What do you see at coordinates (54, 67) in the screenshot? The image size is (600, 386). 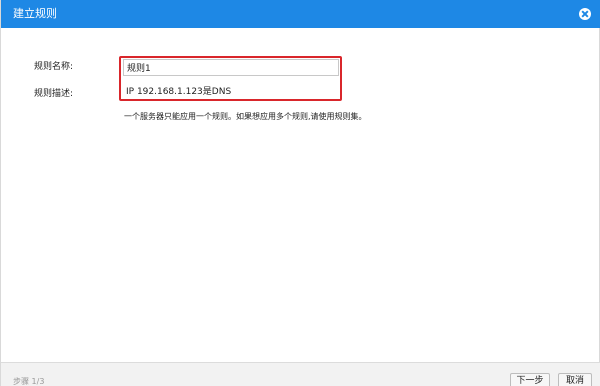 I see `rule-name-label: 规则名称:` at bounding box center [54, 67].